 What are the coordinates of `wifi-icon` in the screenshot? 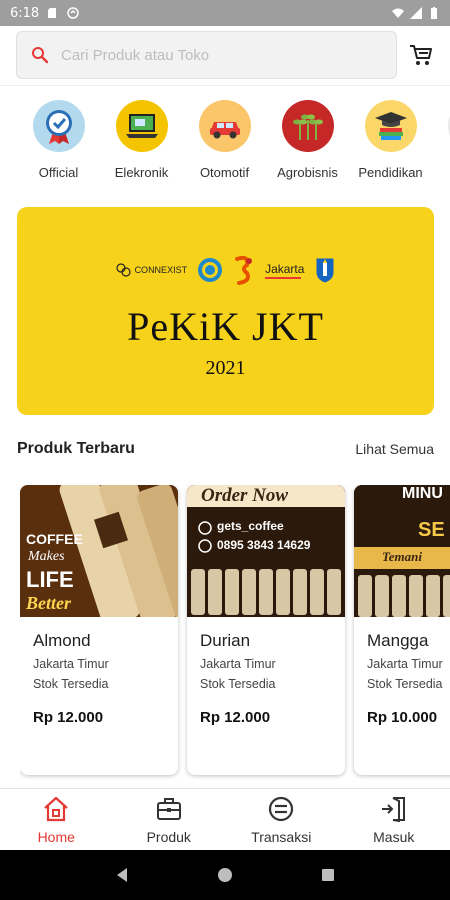 It's located at (398, 13).